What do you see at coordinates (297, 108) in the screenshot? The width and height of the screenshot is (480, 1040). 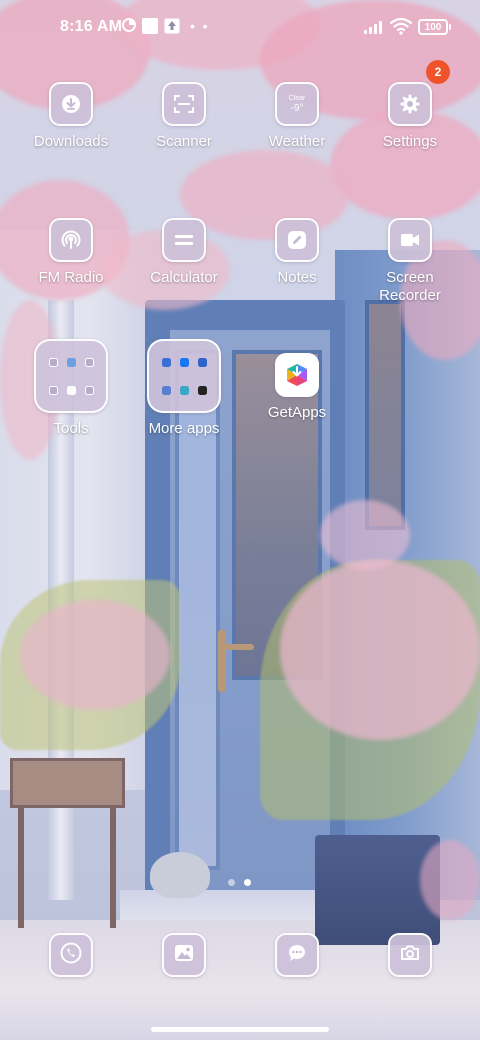 I see `weather-temperature: -9°` at bounding box center [297, 108].